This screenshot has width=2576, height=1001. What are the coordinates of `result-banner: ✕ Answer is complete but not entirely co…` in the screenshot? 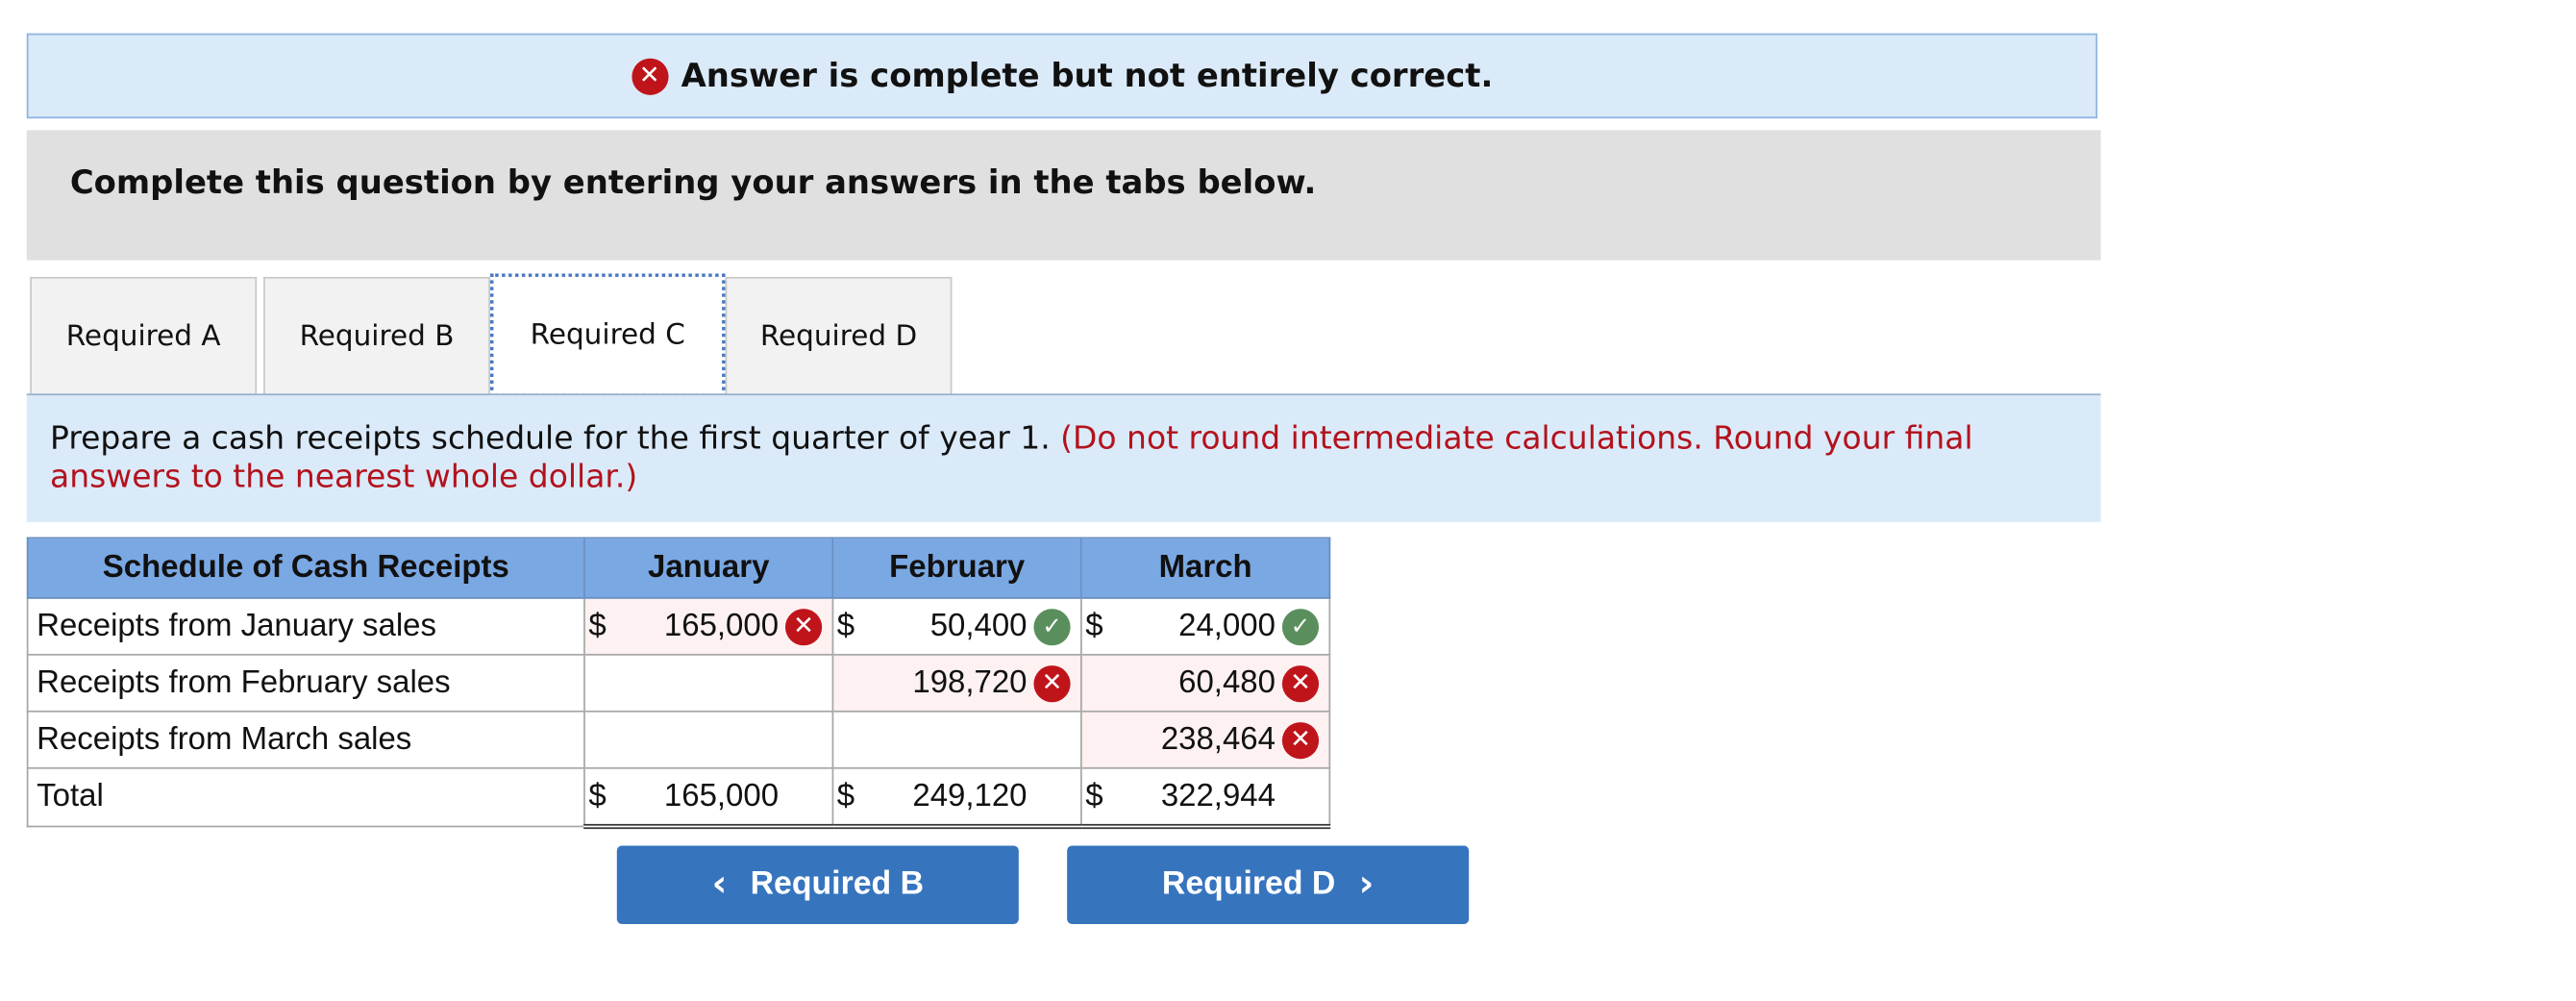 It's located at (1062, 76).